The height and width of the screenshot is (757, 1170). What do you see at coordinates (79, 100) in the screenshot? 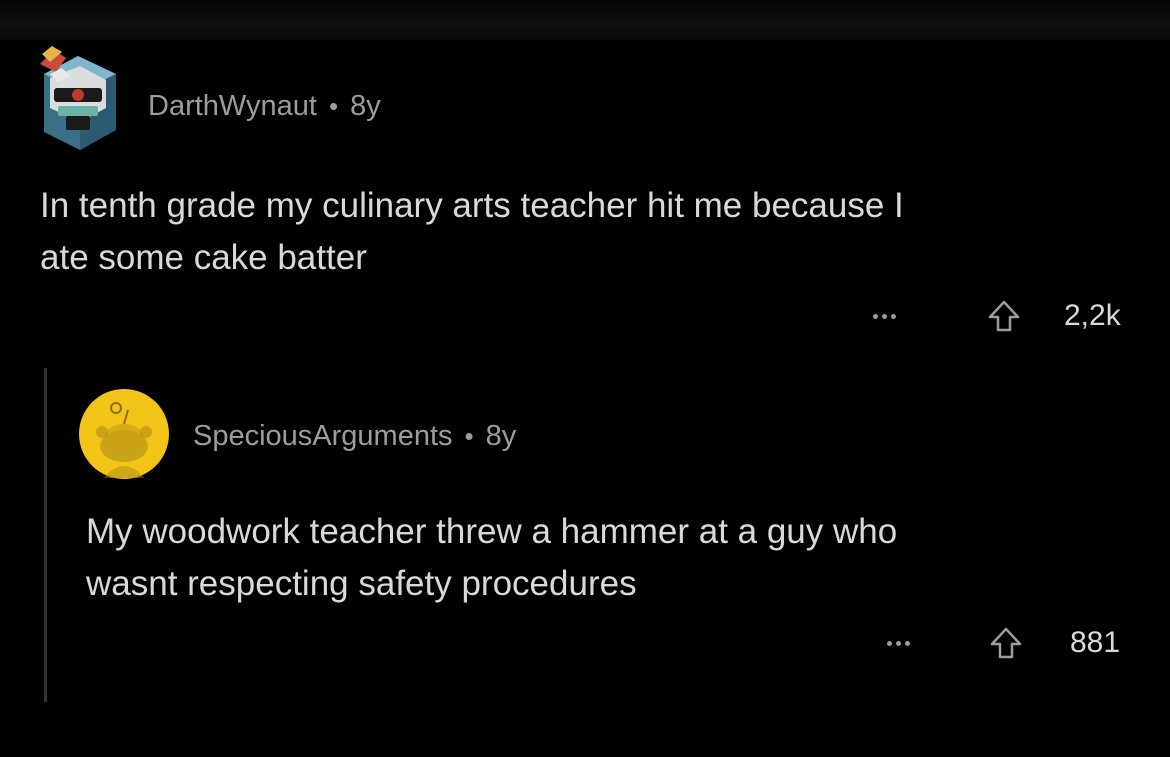
I see `robot-avatar-icon` at bounding box center [79, 100].